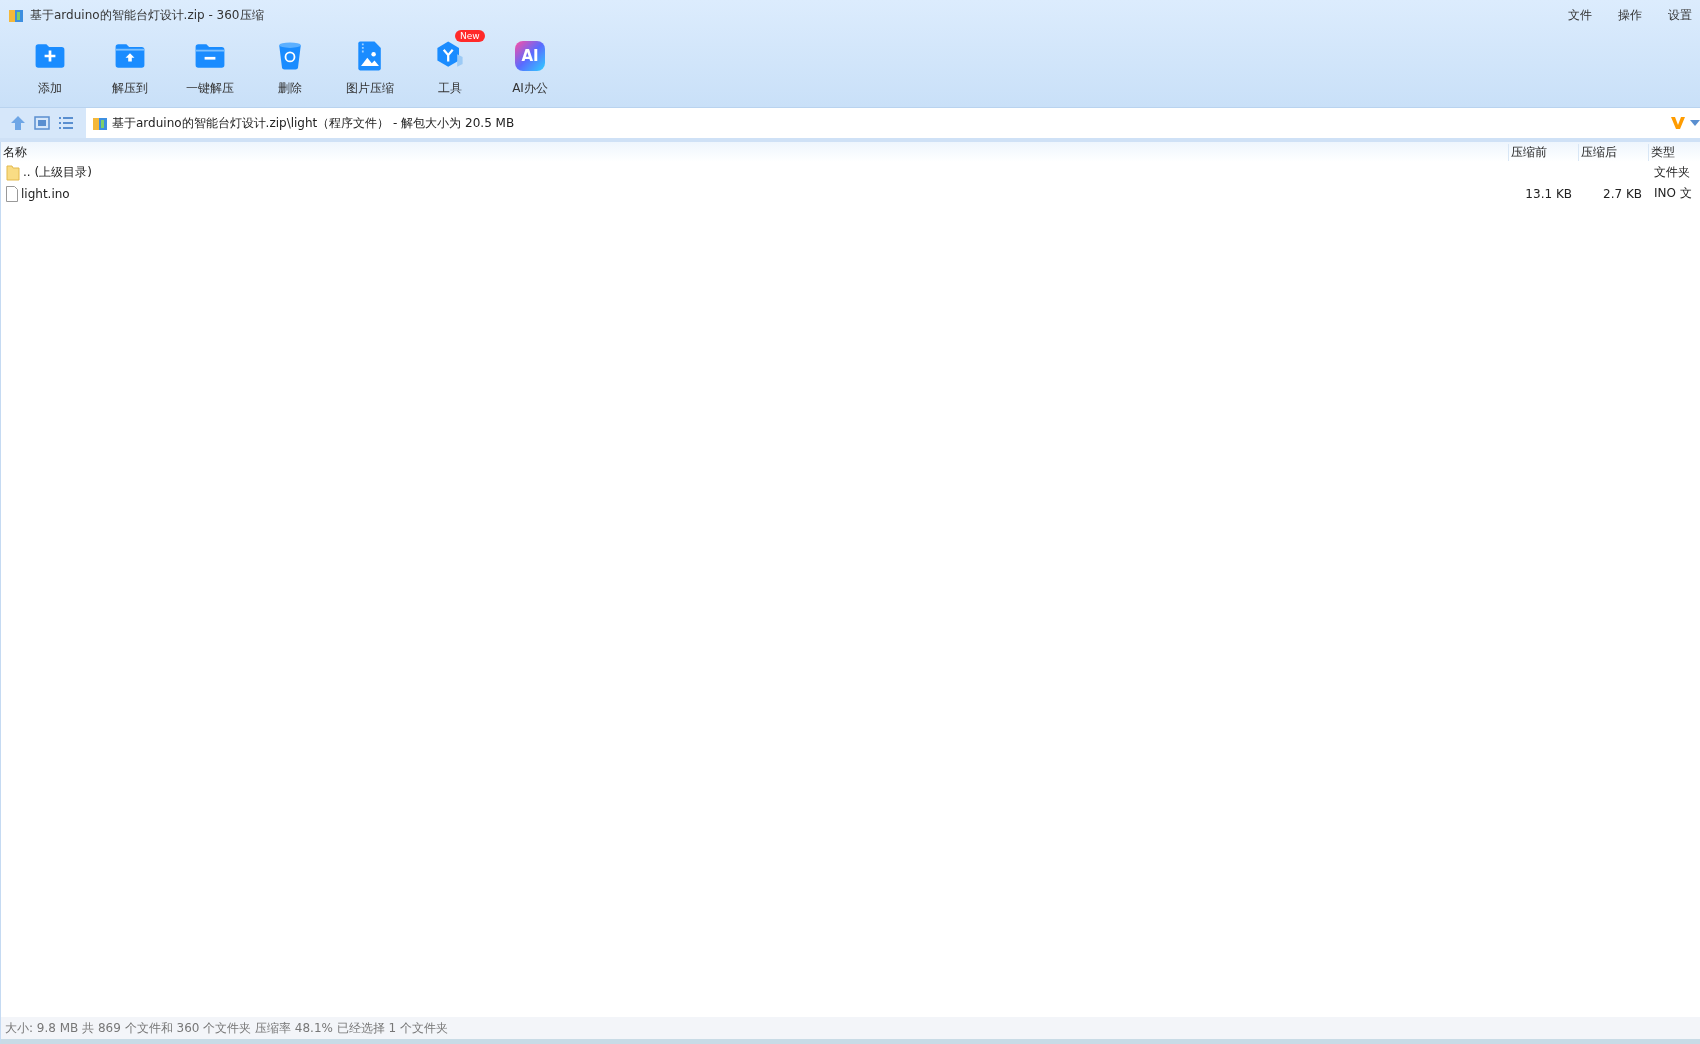 The width and height of the screenshot is (1700, 1044). I want to click on toolbar-button: AI AI办公, so click(530, 63).